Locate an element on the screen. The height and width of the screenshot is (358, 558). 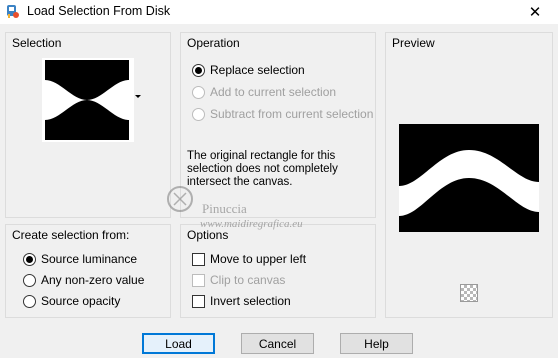
chevron-down-icon is located at coordinates (138, 96).